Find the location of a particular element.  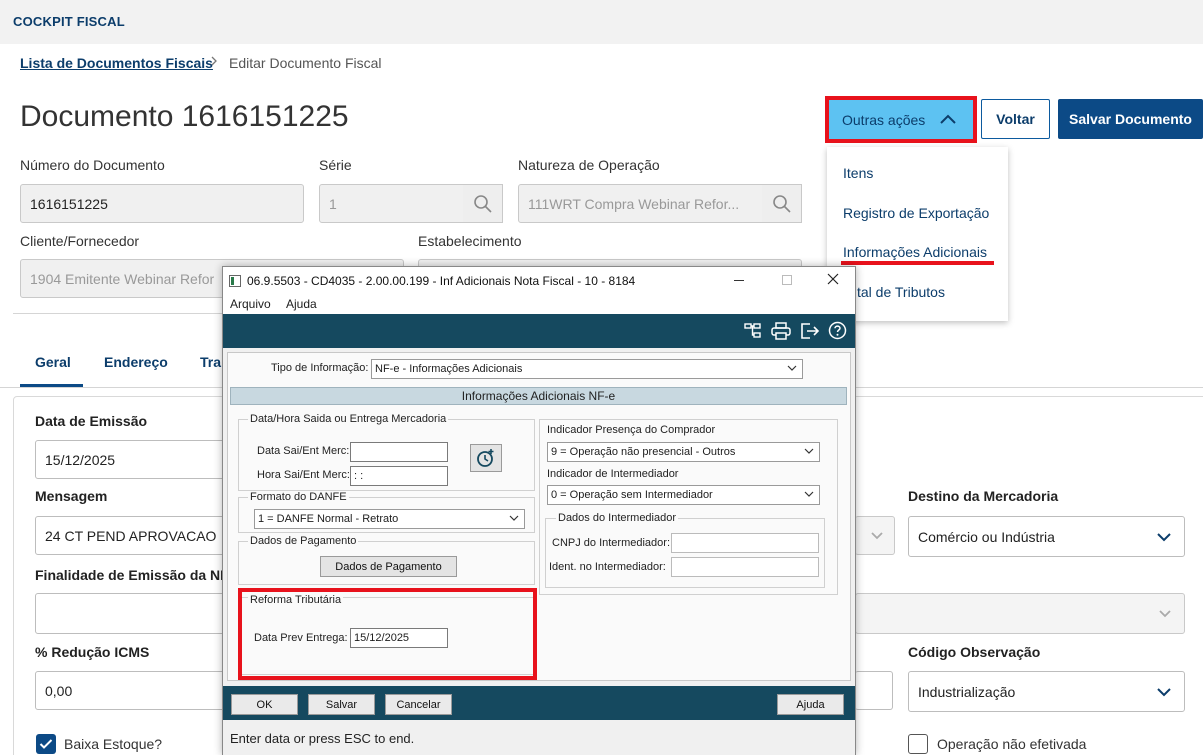

dados-pagamento-title: Dados de Pagamento is located at coordinates (303, 541).